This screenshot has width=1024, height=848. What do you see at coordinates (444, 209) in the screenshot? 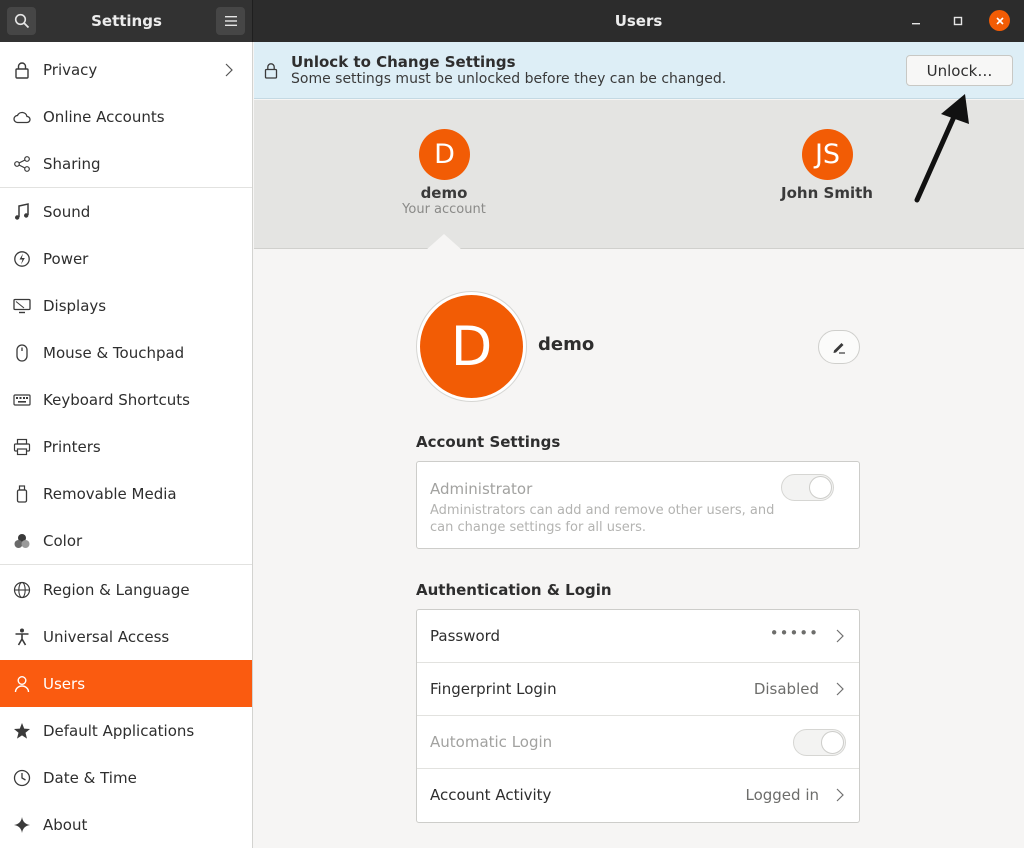
I see `user-subtitle: Your account` at bounding box center [444, 209].